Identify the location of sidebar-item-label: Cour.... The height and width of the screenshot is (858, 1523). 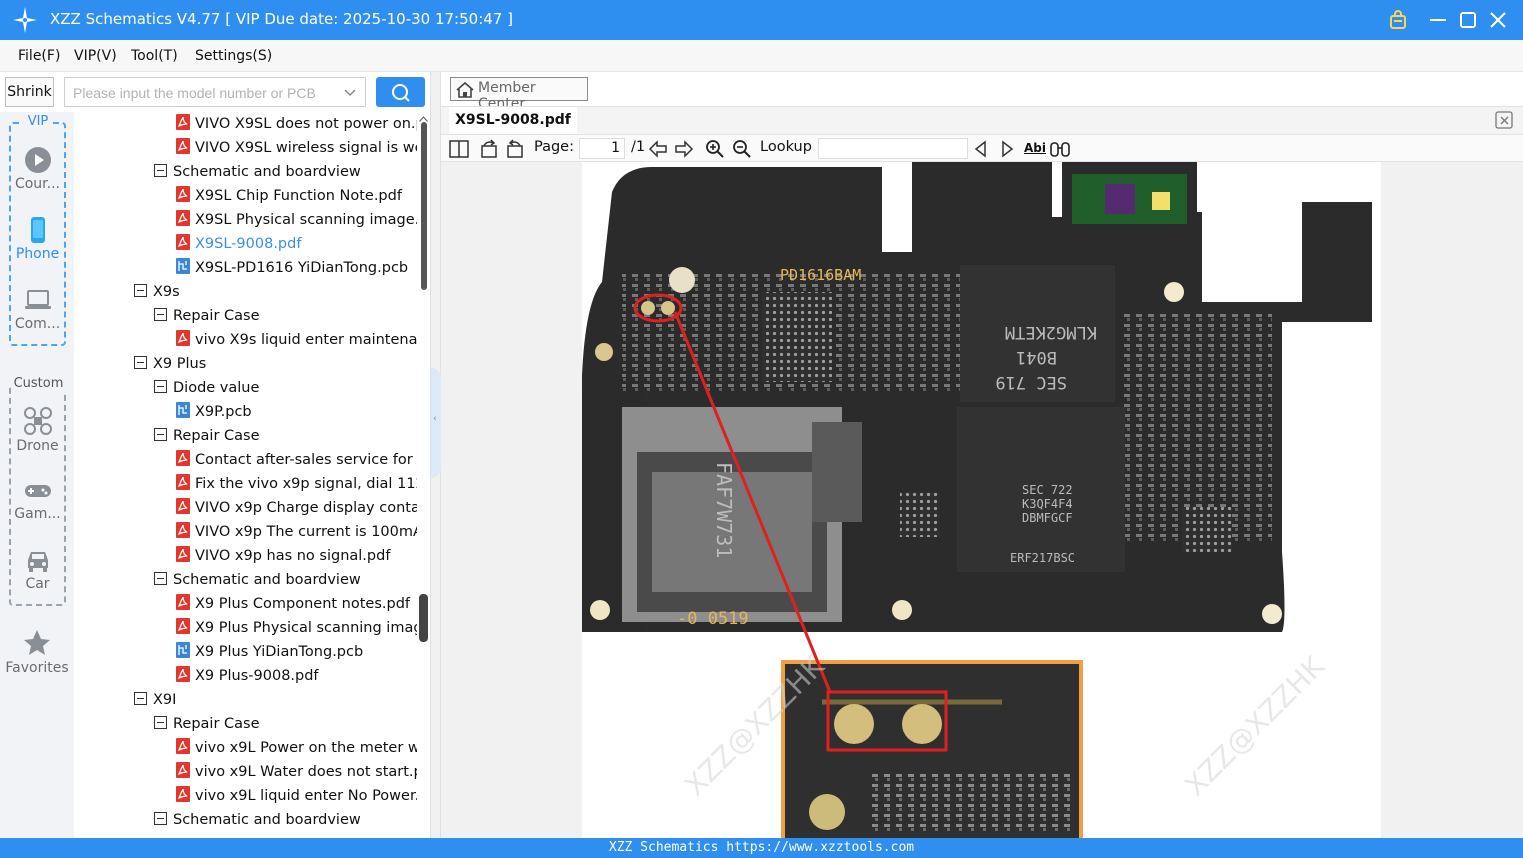
(37, 184).